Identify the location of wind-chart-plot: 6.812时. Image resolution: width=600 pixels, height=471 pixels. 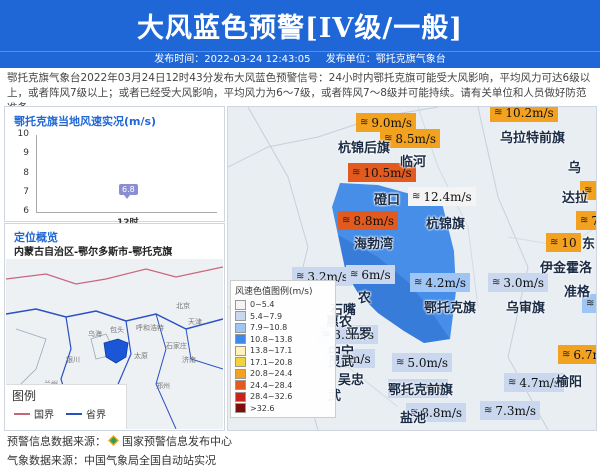
(126, 181).